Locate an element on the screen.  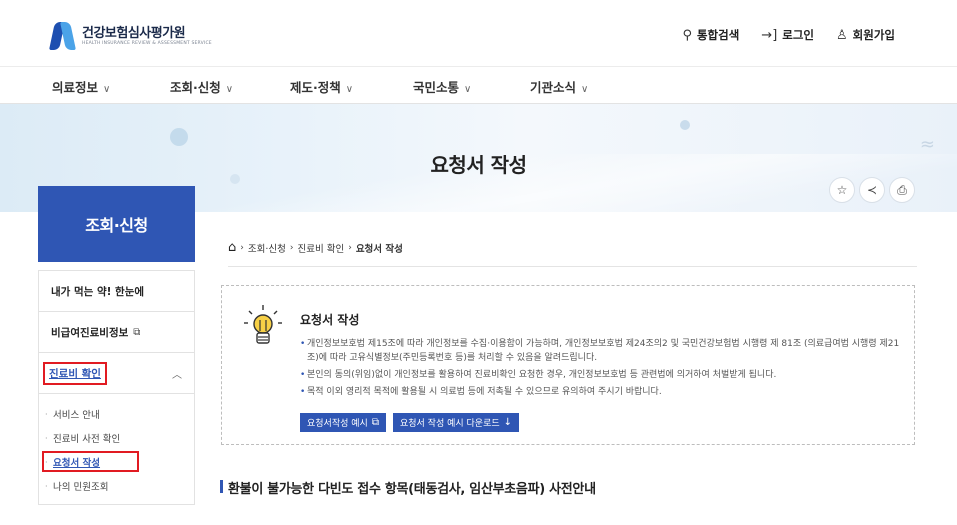
sidebar-item-my-medicine: 내가 먹는 약! 한눈에 is located at coordinates (116, 290).